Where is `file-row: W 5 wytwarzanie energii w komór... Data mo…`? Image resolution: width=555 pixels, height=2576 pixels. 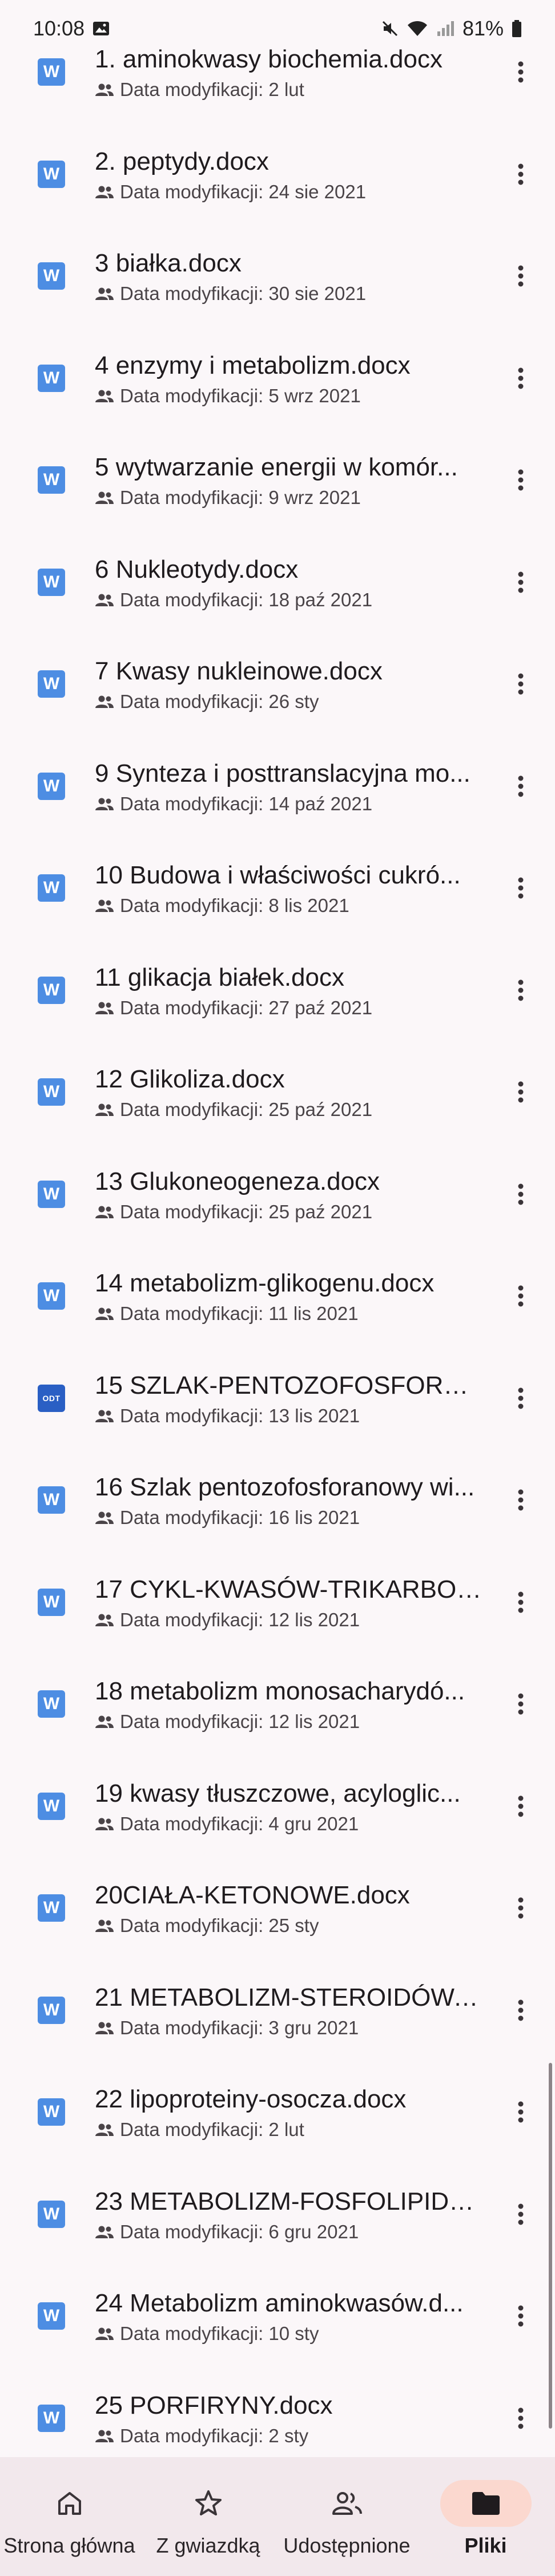
file-row: W 5 wytwarzanie energii w komór... Data mo… is located at coordinates (277, 492).